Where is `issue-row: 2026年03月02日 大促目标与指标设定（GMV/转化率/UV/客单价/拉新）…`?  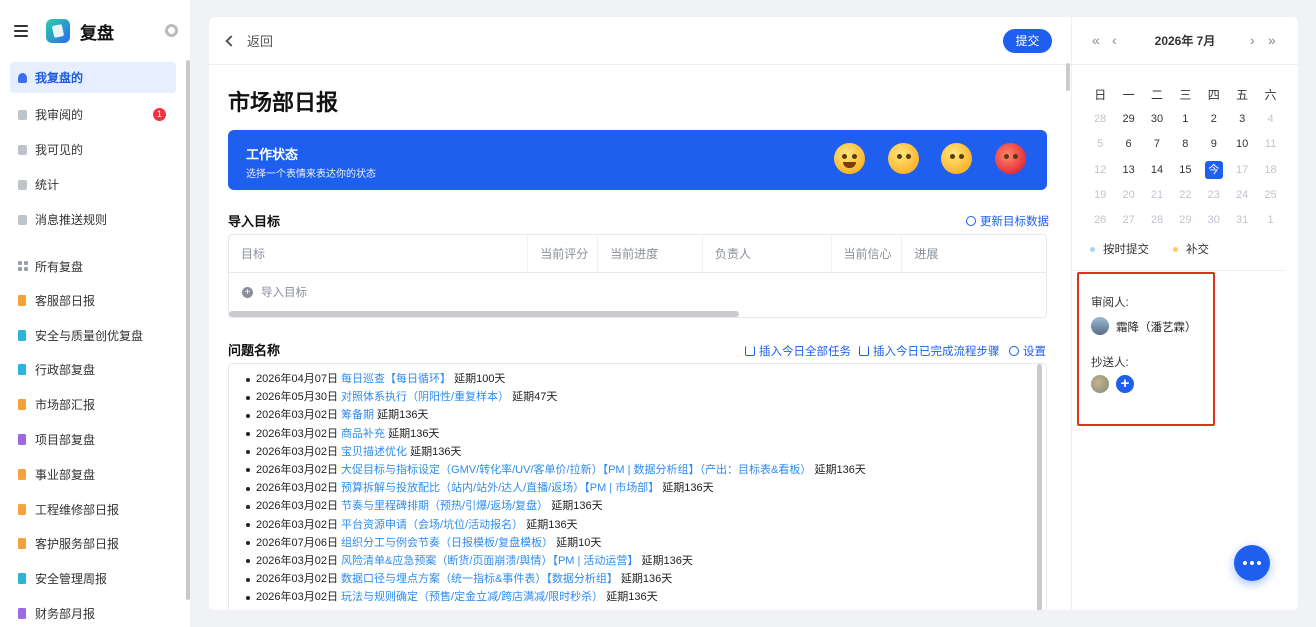
issue-row: 2026年03月02日 大促目标与指标设定（GMV/转化率/UV/客单价/拉新）… is located at coordinates (646, 470).